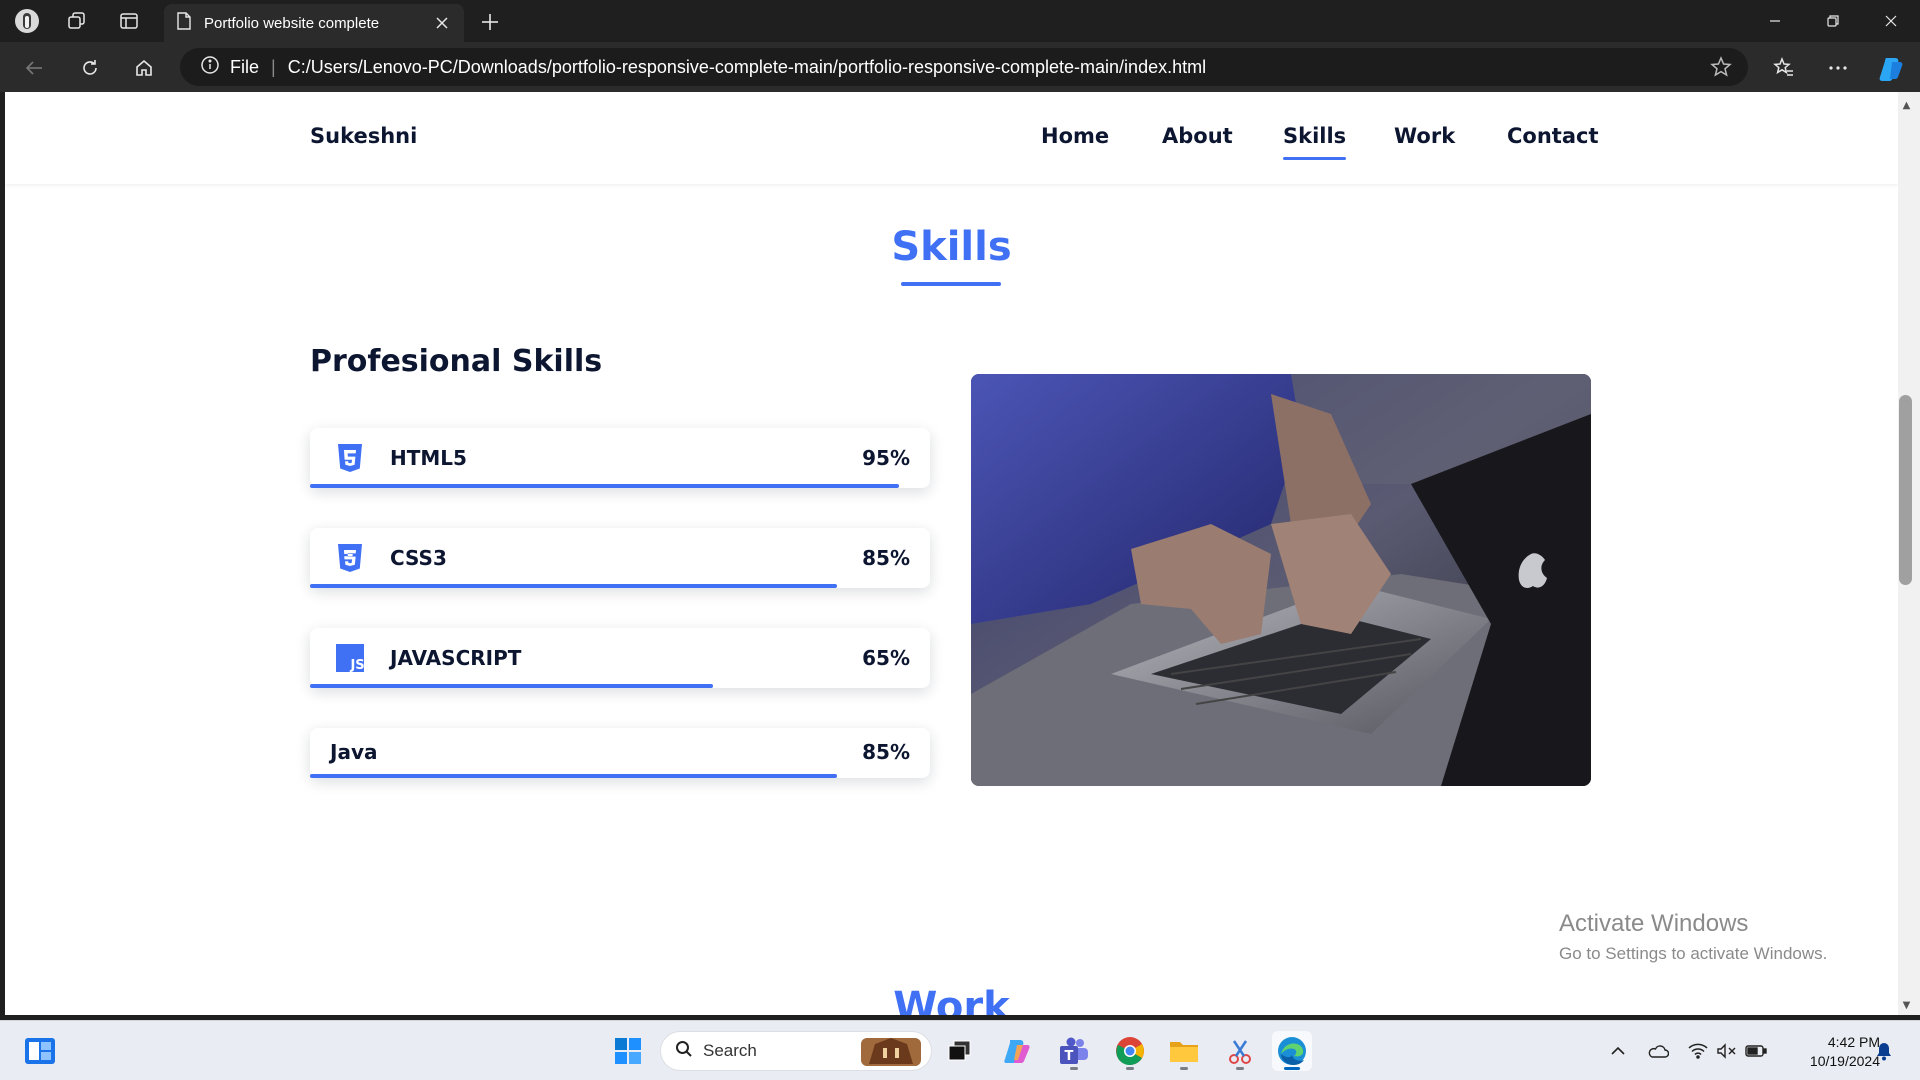  Describe the element at coordinates (951, 247) in the screenshot. I see `section-title: Skills` at that location.